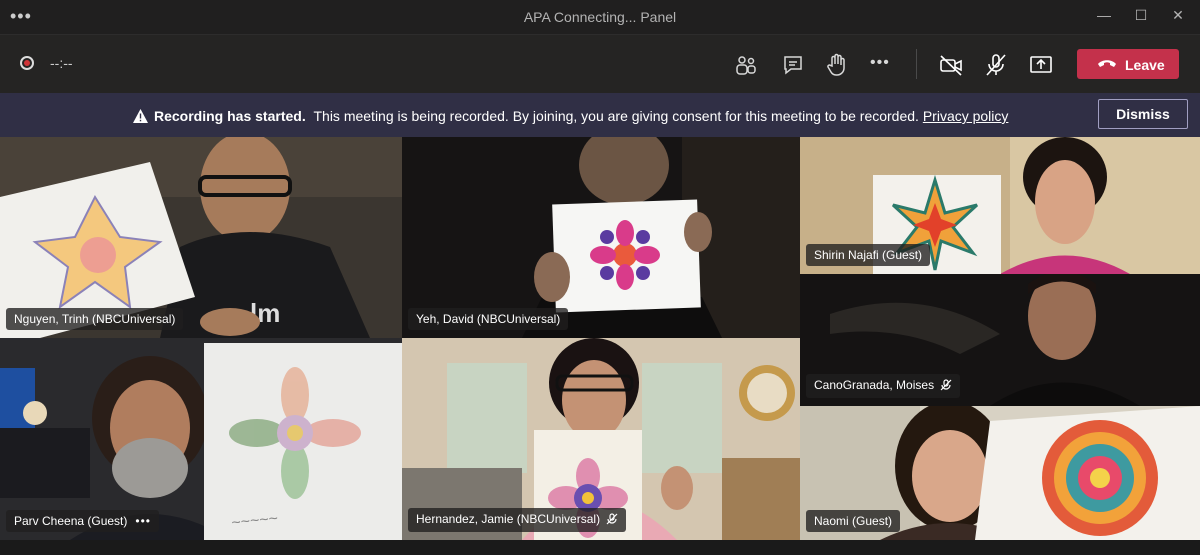  What do you see at coordinates (230, 116) in the screenshot?
I see `banner-title: Recording has started.` at bounding box center [230, 116].